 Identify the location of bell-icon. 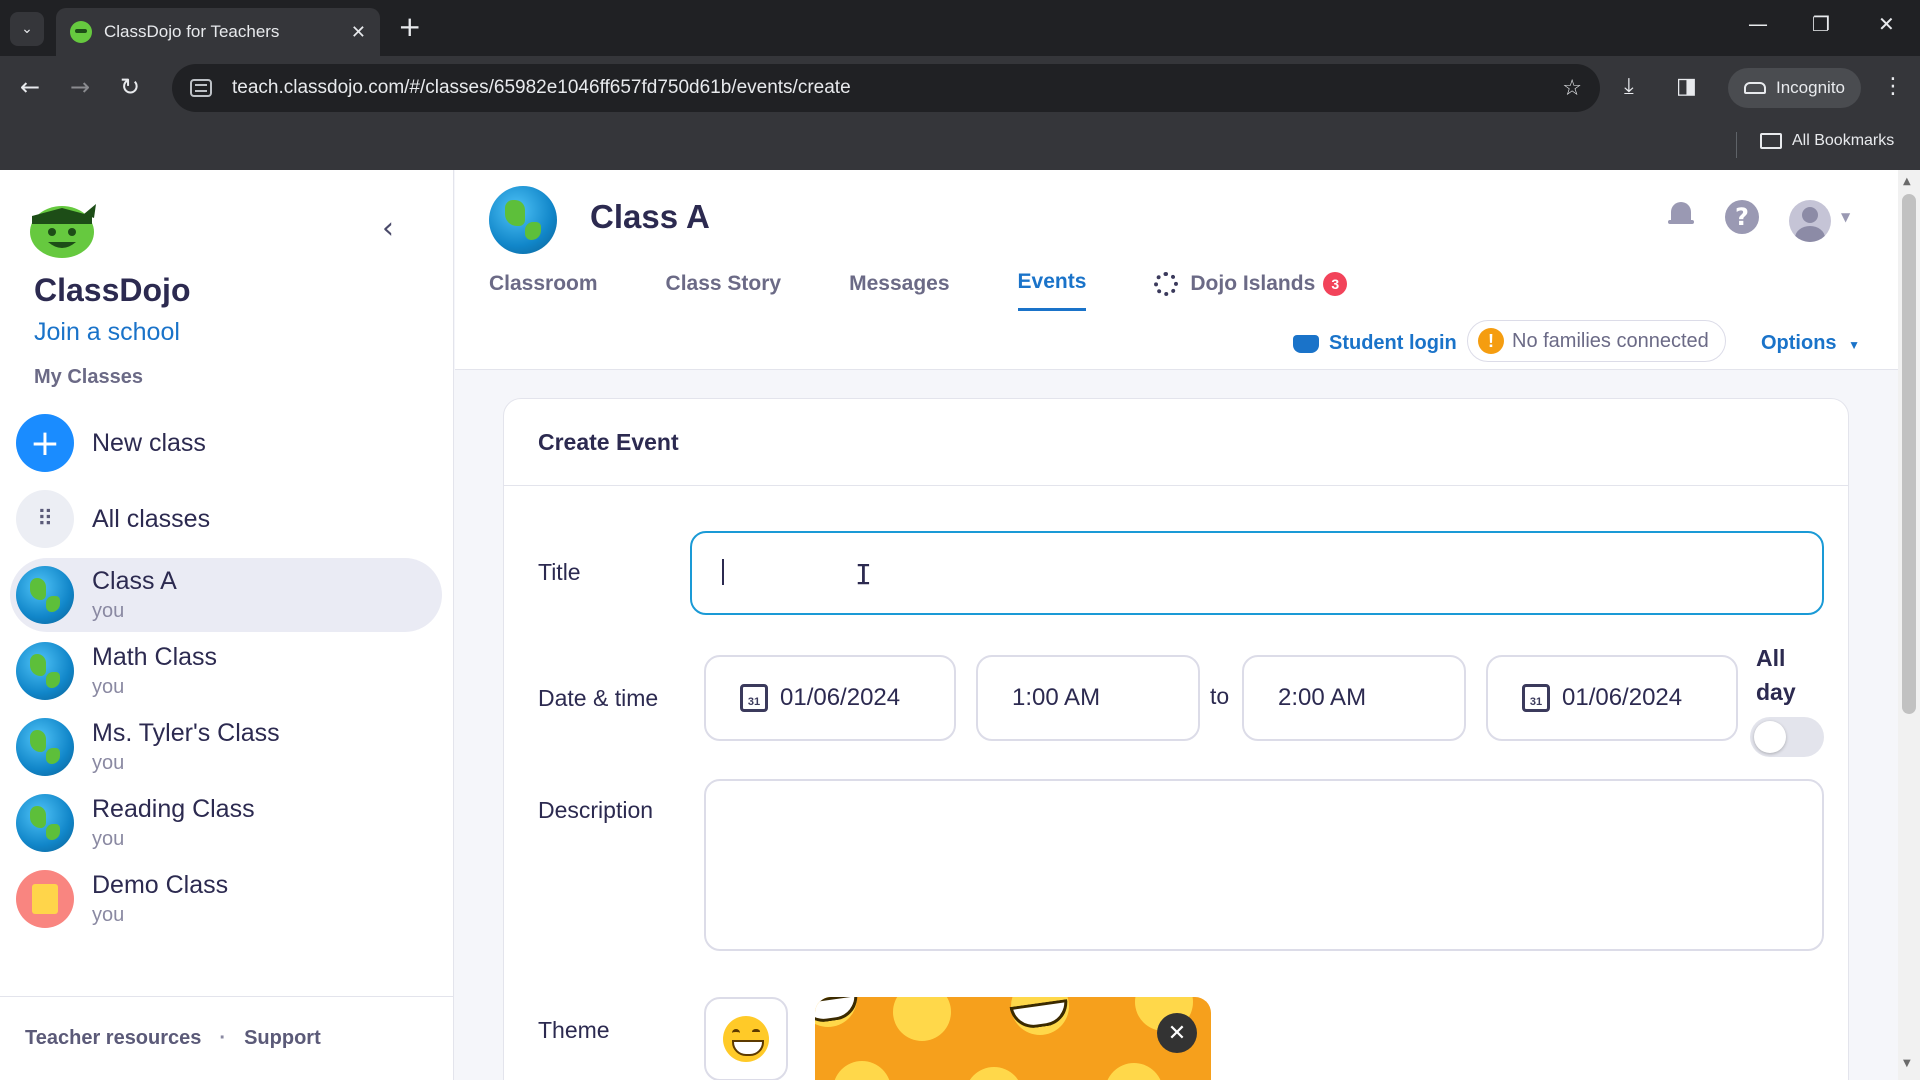
(1681, 214).